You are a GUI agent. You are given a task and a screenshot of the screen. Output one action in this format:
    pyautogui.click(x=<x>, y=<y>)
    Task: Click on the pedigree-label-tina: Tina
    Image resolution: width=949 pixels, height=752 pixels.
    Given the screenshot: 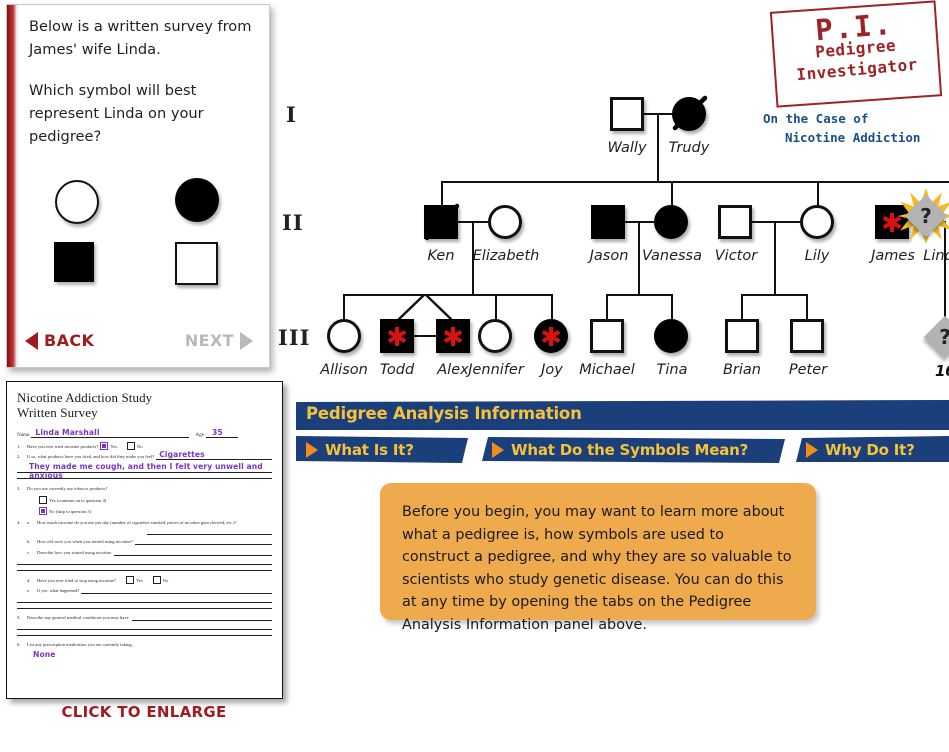 What is the action you would take?
    pyautogui.click(x=672, y=370)
    